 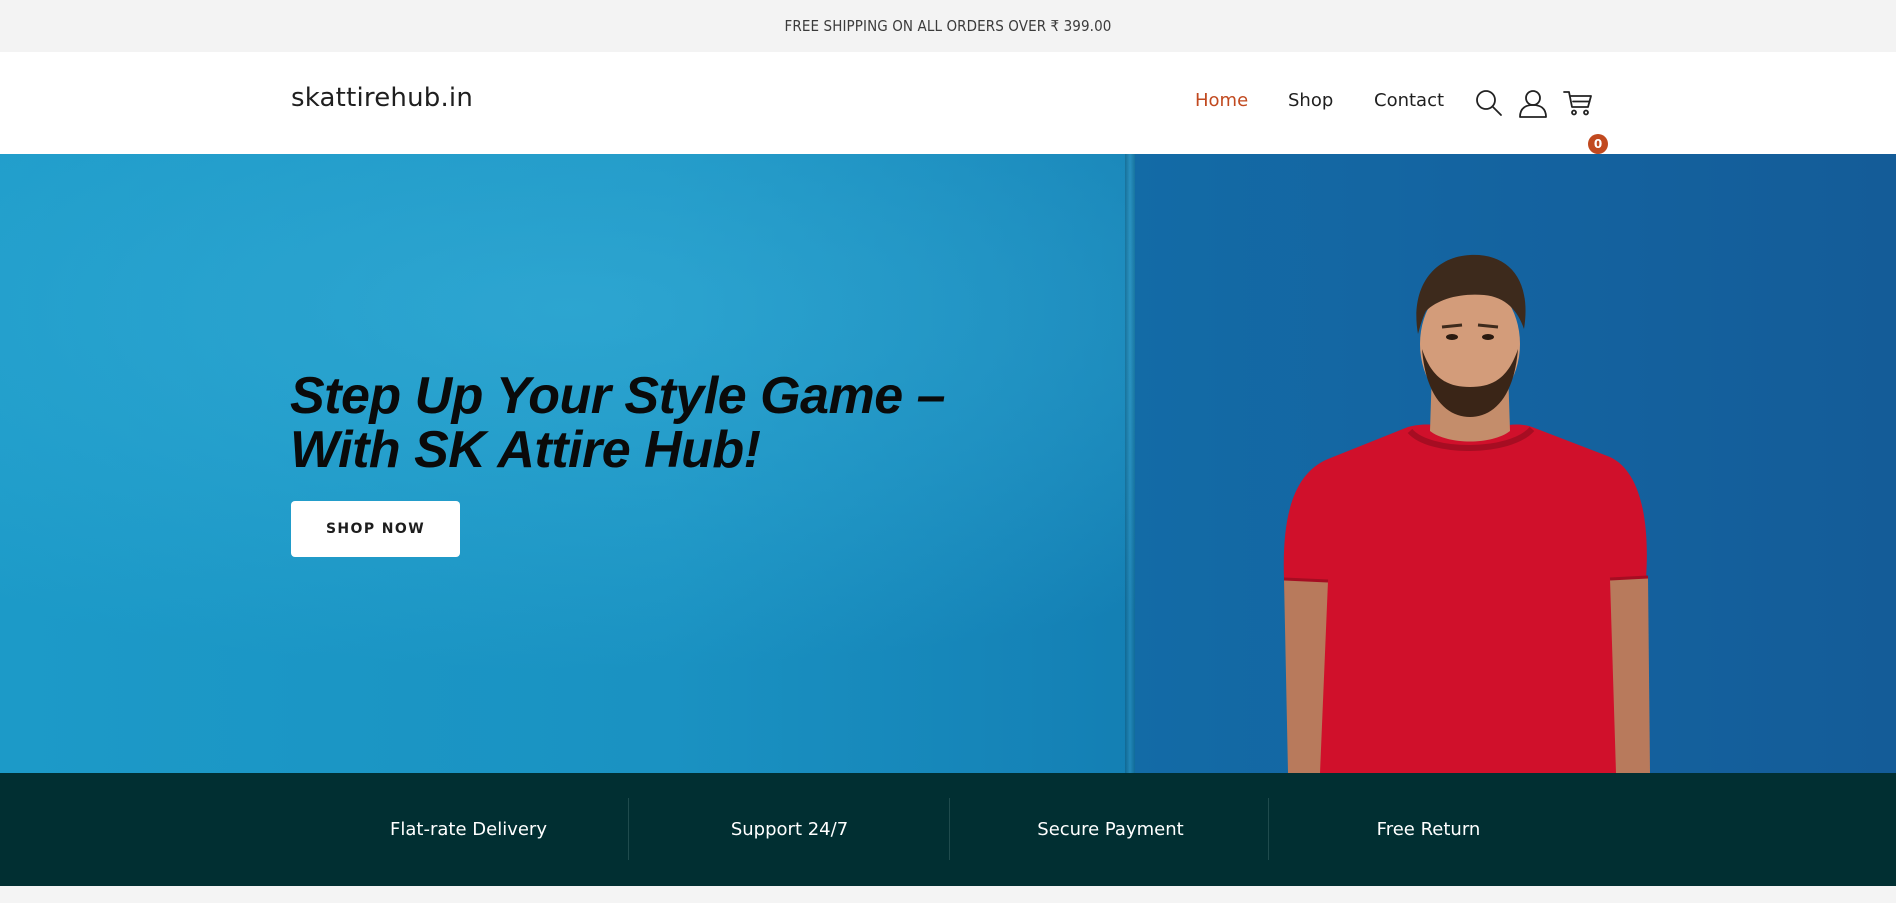 What do you see at coordinates (1409, 104) in the screenshot?
I see `nav-contact: Contact` at bounding box center [1409, 104].